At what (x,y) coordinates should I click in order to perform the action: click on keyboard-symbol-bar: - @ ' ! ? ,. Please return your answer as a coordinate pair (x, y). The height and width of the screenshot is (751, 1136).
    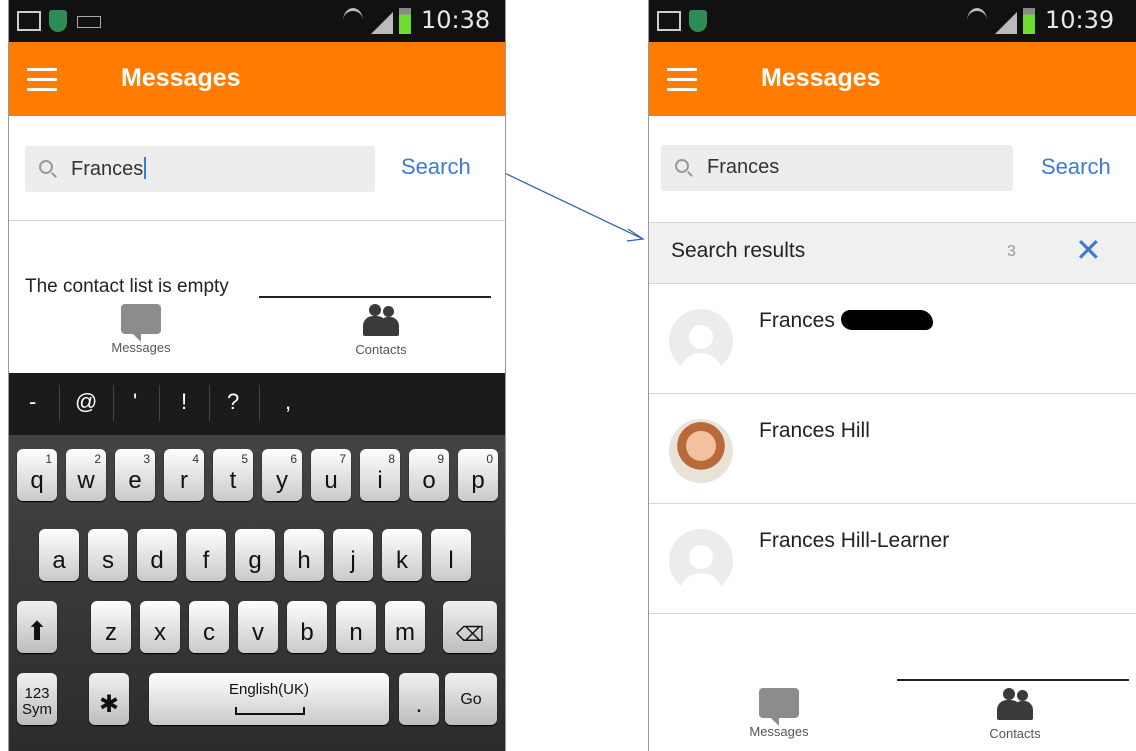
    Looking at the image, I should click on (257, 404).